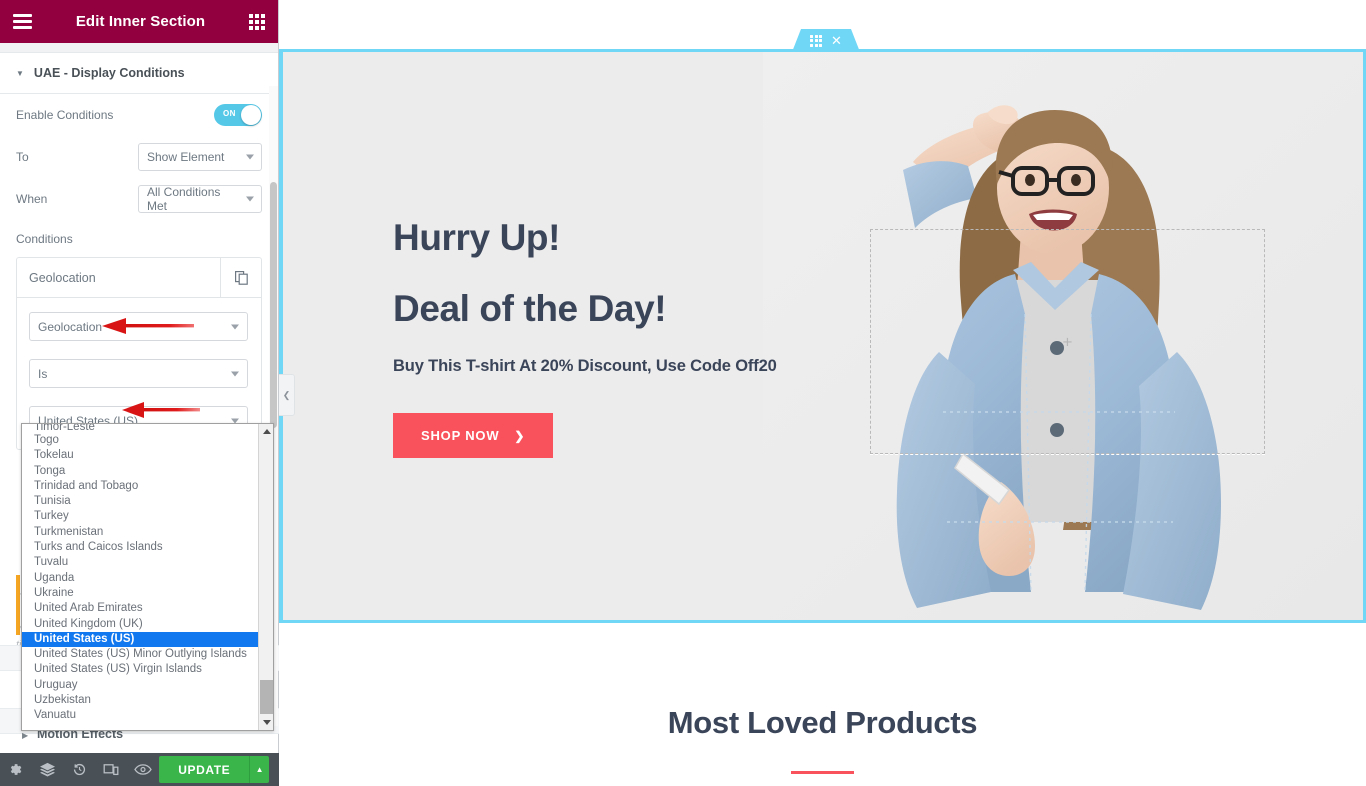 This screenshot has height=786, width=1366. I want to click on to-row: To Show Element, so click(139, 157).